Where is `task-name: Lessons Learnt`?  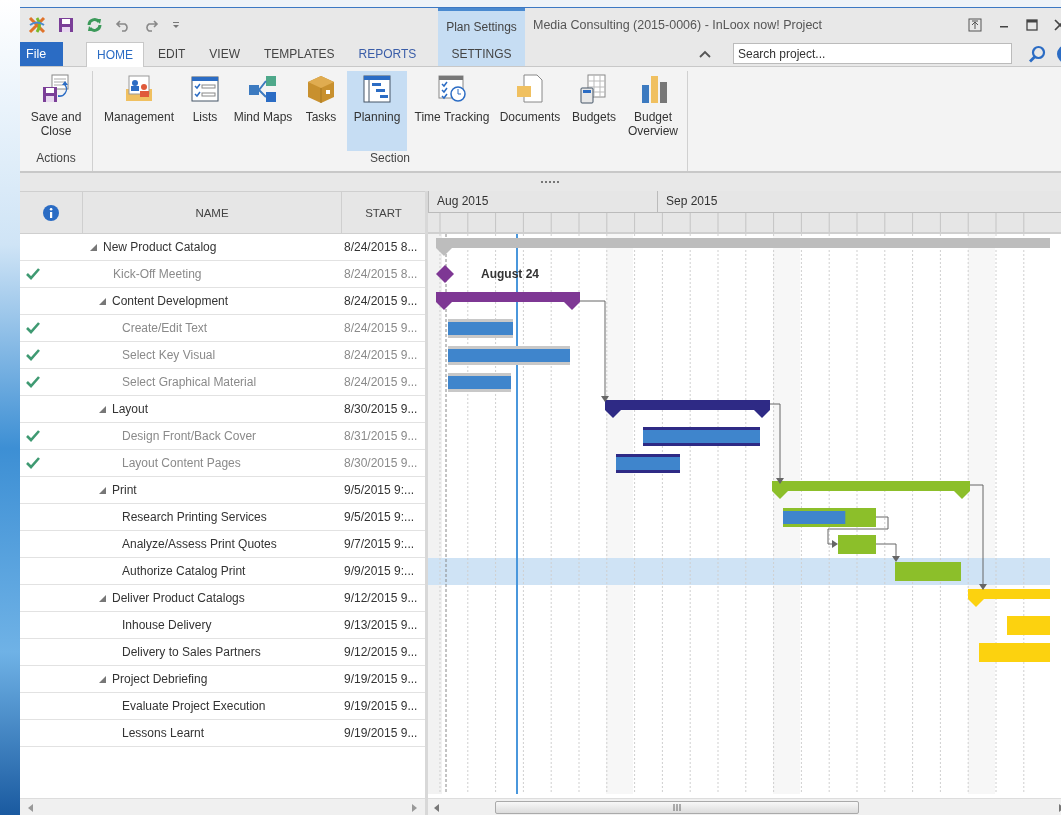
task-name: Lessons Learnt is located at coordinates (163, 733).